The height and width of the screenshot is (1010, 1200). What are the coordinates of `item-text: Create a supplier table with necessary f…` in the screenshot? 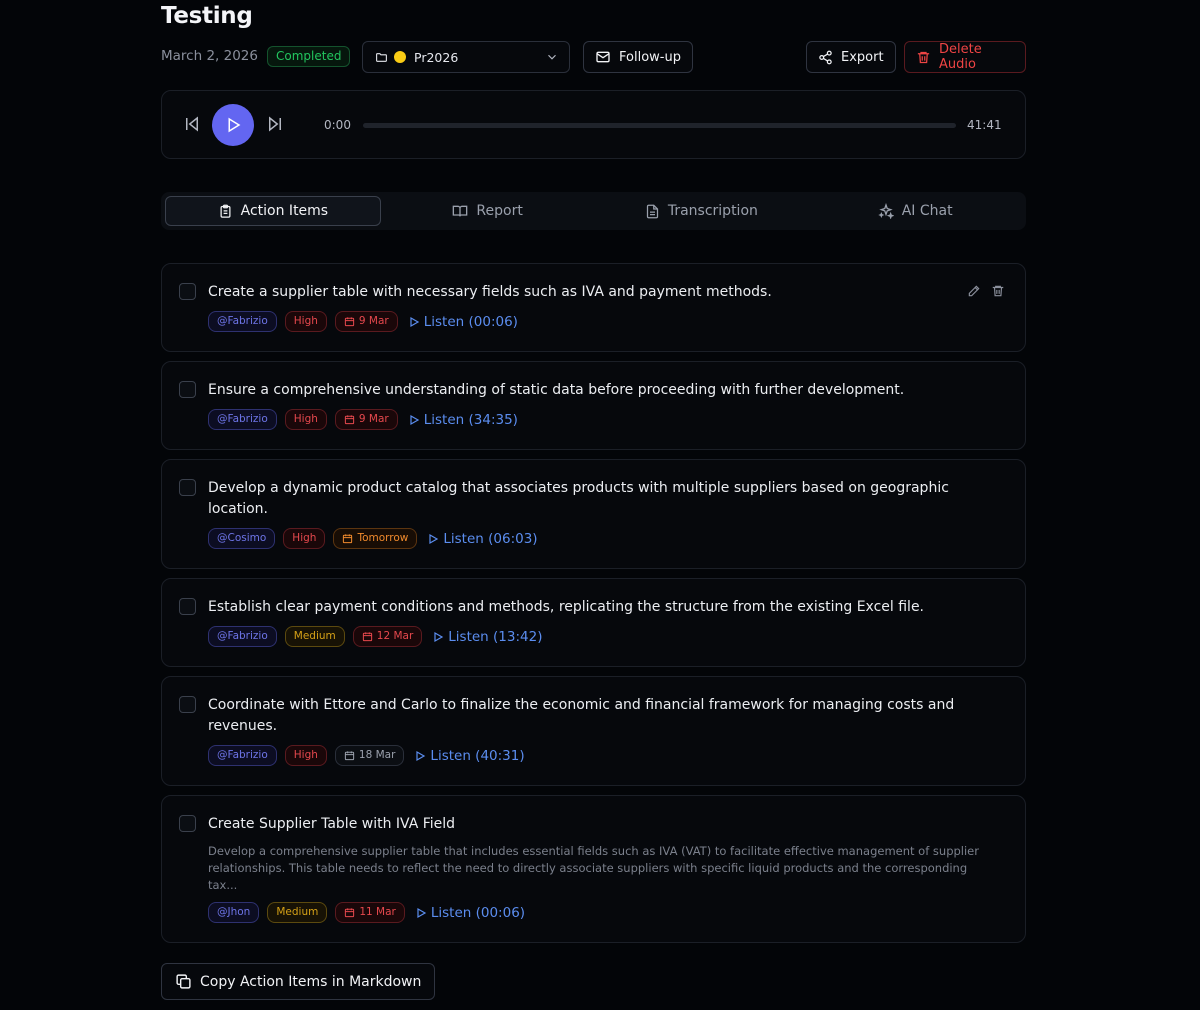 It's located at (490, 292).